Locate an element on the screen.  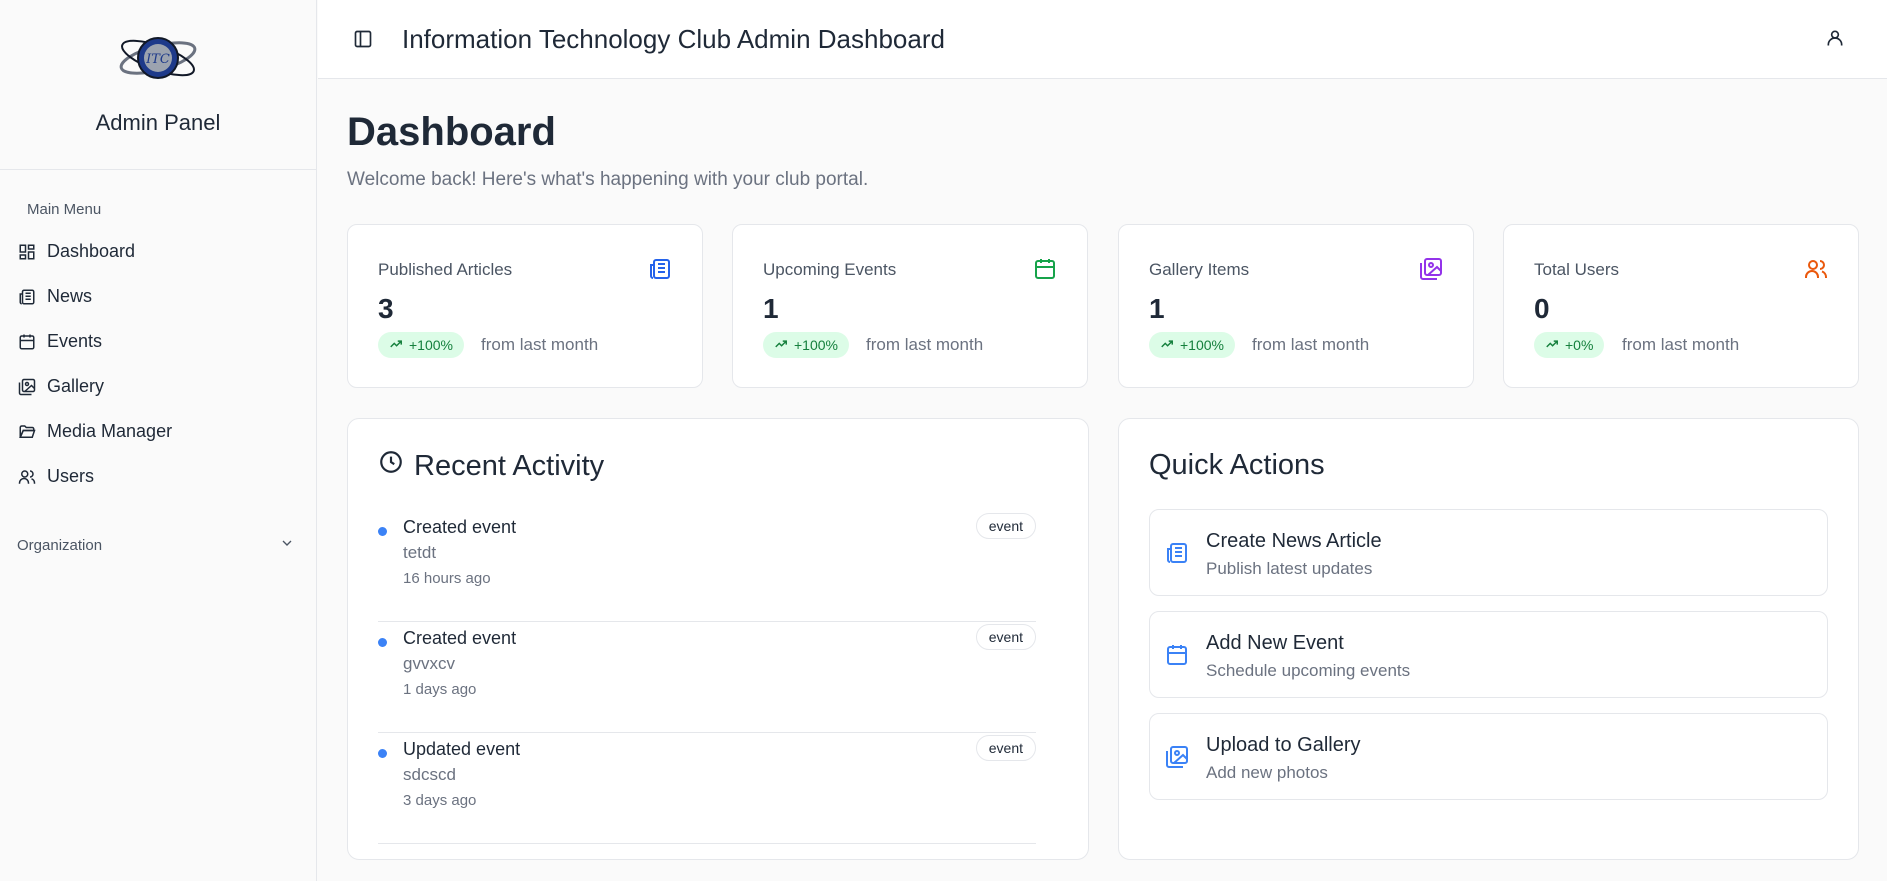
activity-subject: sdcscd is located at coordinates (429, 774).